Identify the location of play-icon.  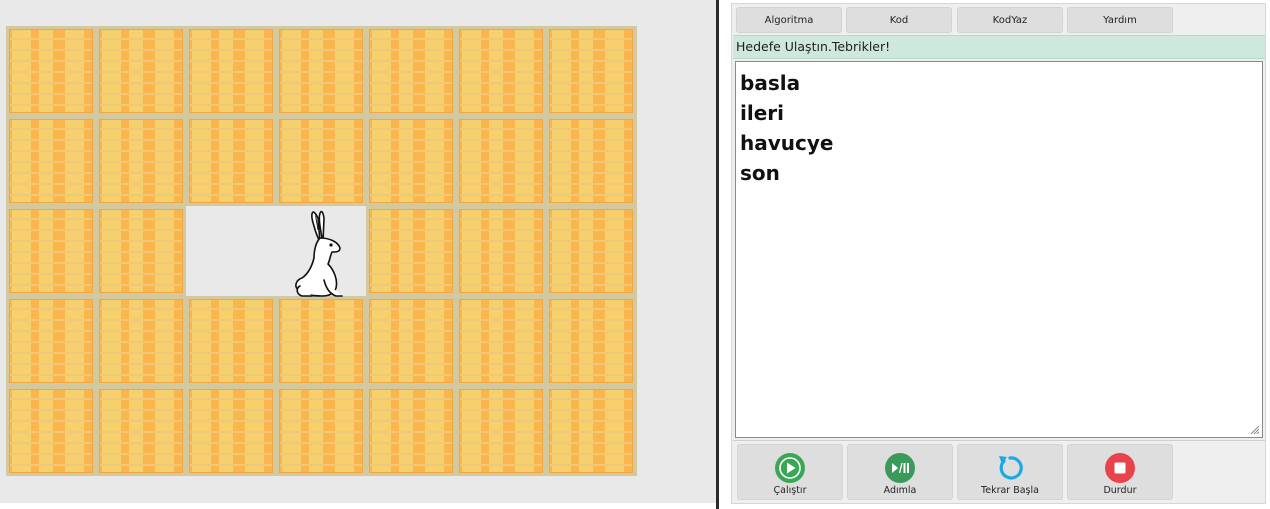
(790, 468).